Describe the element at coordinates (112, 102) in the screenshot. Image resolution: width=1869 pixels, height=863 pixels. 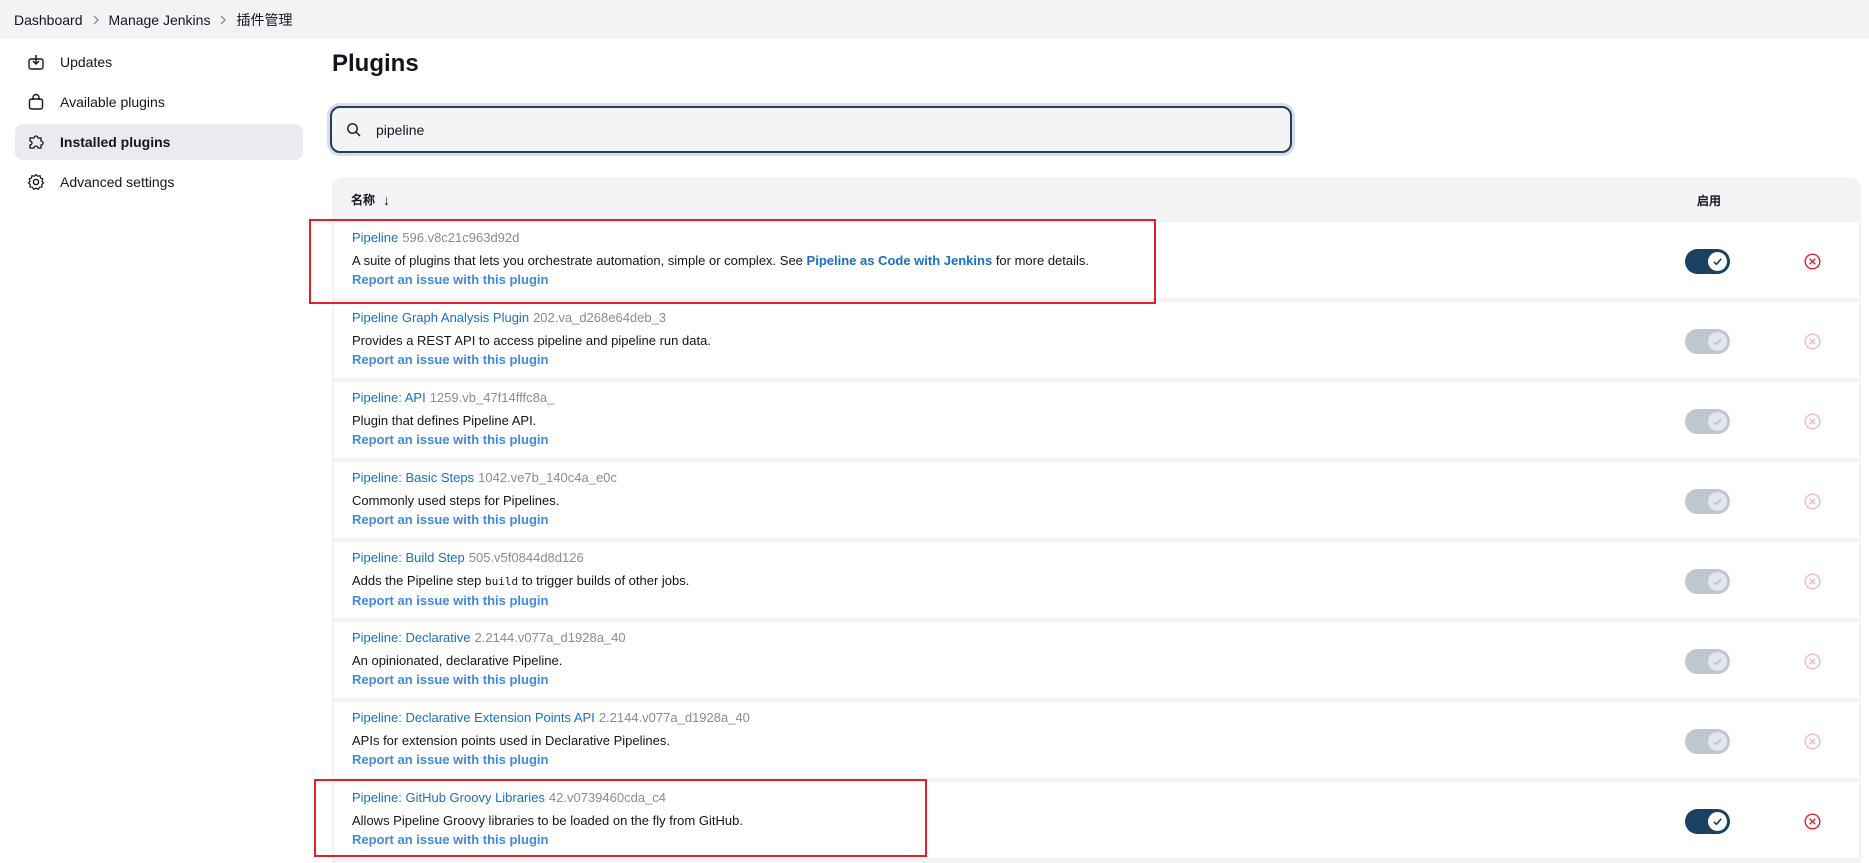
I see `sidebar-item-label: Available plugins` at that location.